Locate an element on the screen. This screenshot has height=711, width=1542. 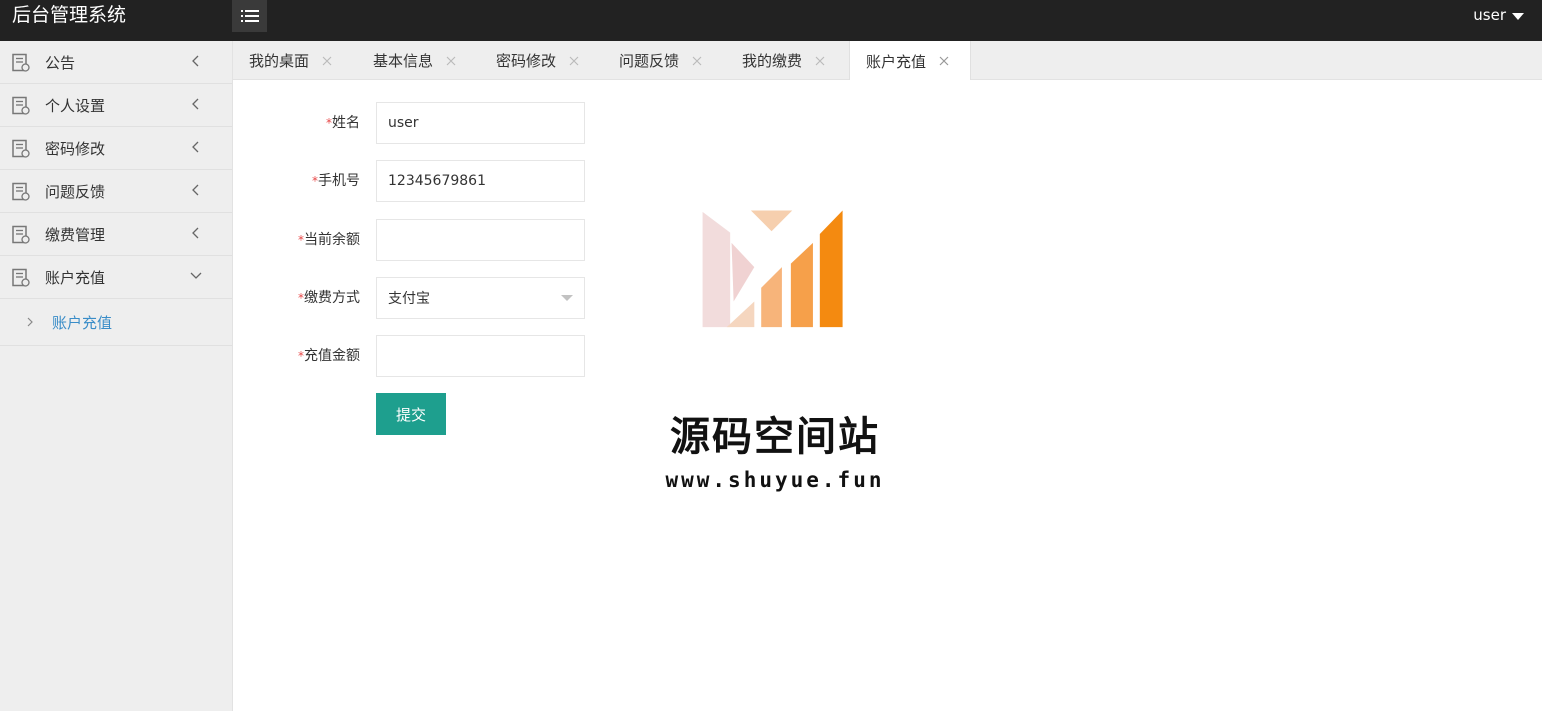
form-row-name: *姓名 is located at coordinates (533, 123).